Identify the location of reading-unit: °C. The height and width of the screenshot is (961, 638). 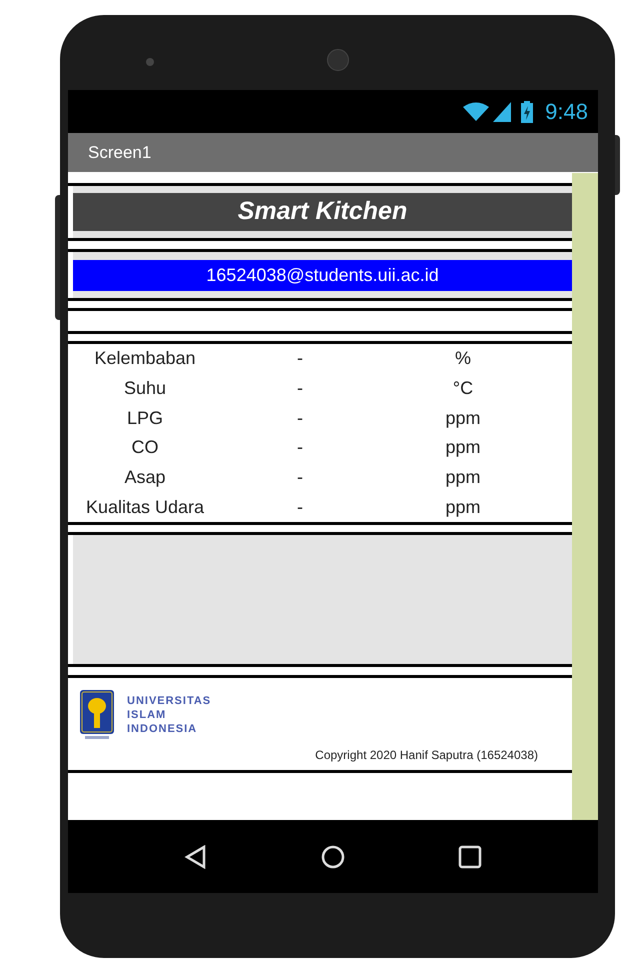
(463, 388).